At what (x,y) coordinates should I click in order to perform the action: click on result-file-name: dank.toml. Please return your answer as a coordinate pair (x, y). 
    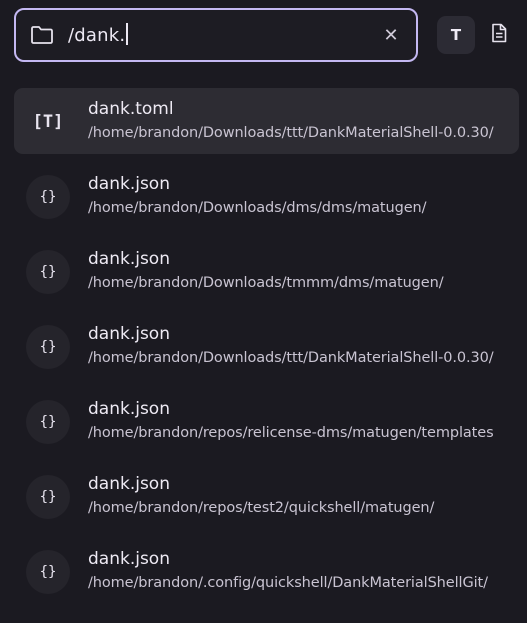
    Looking at the image, I should click on (131, 109).